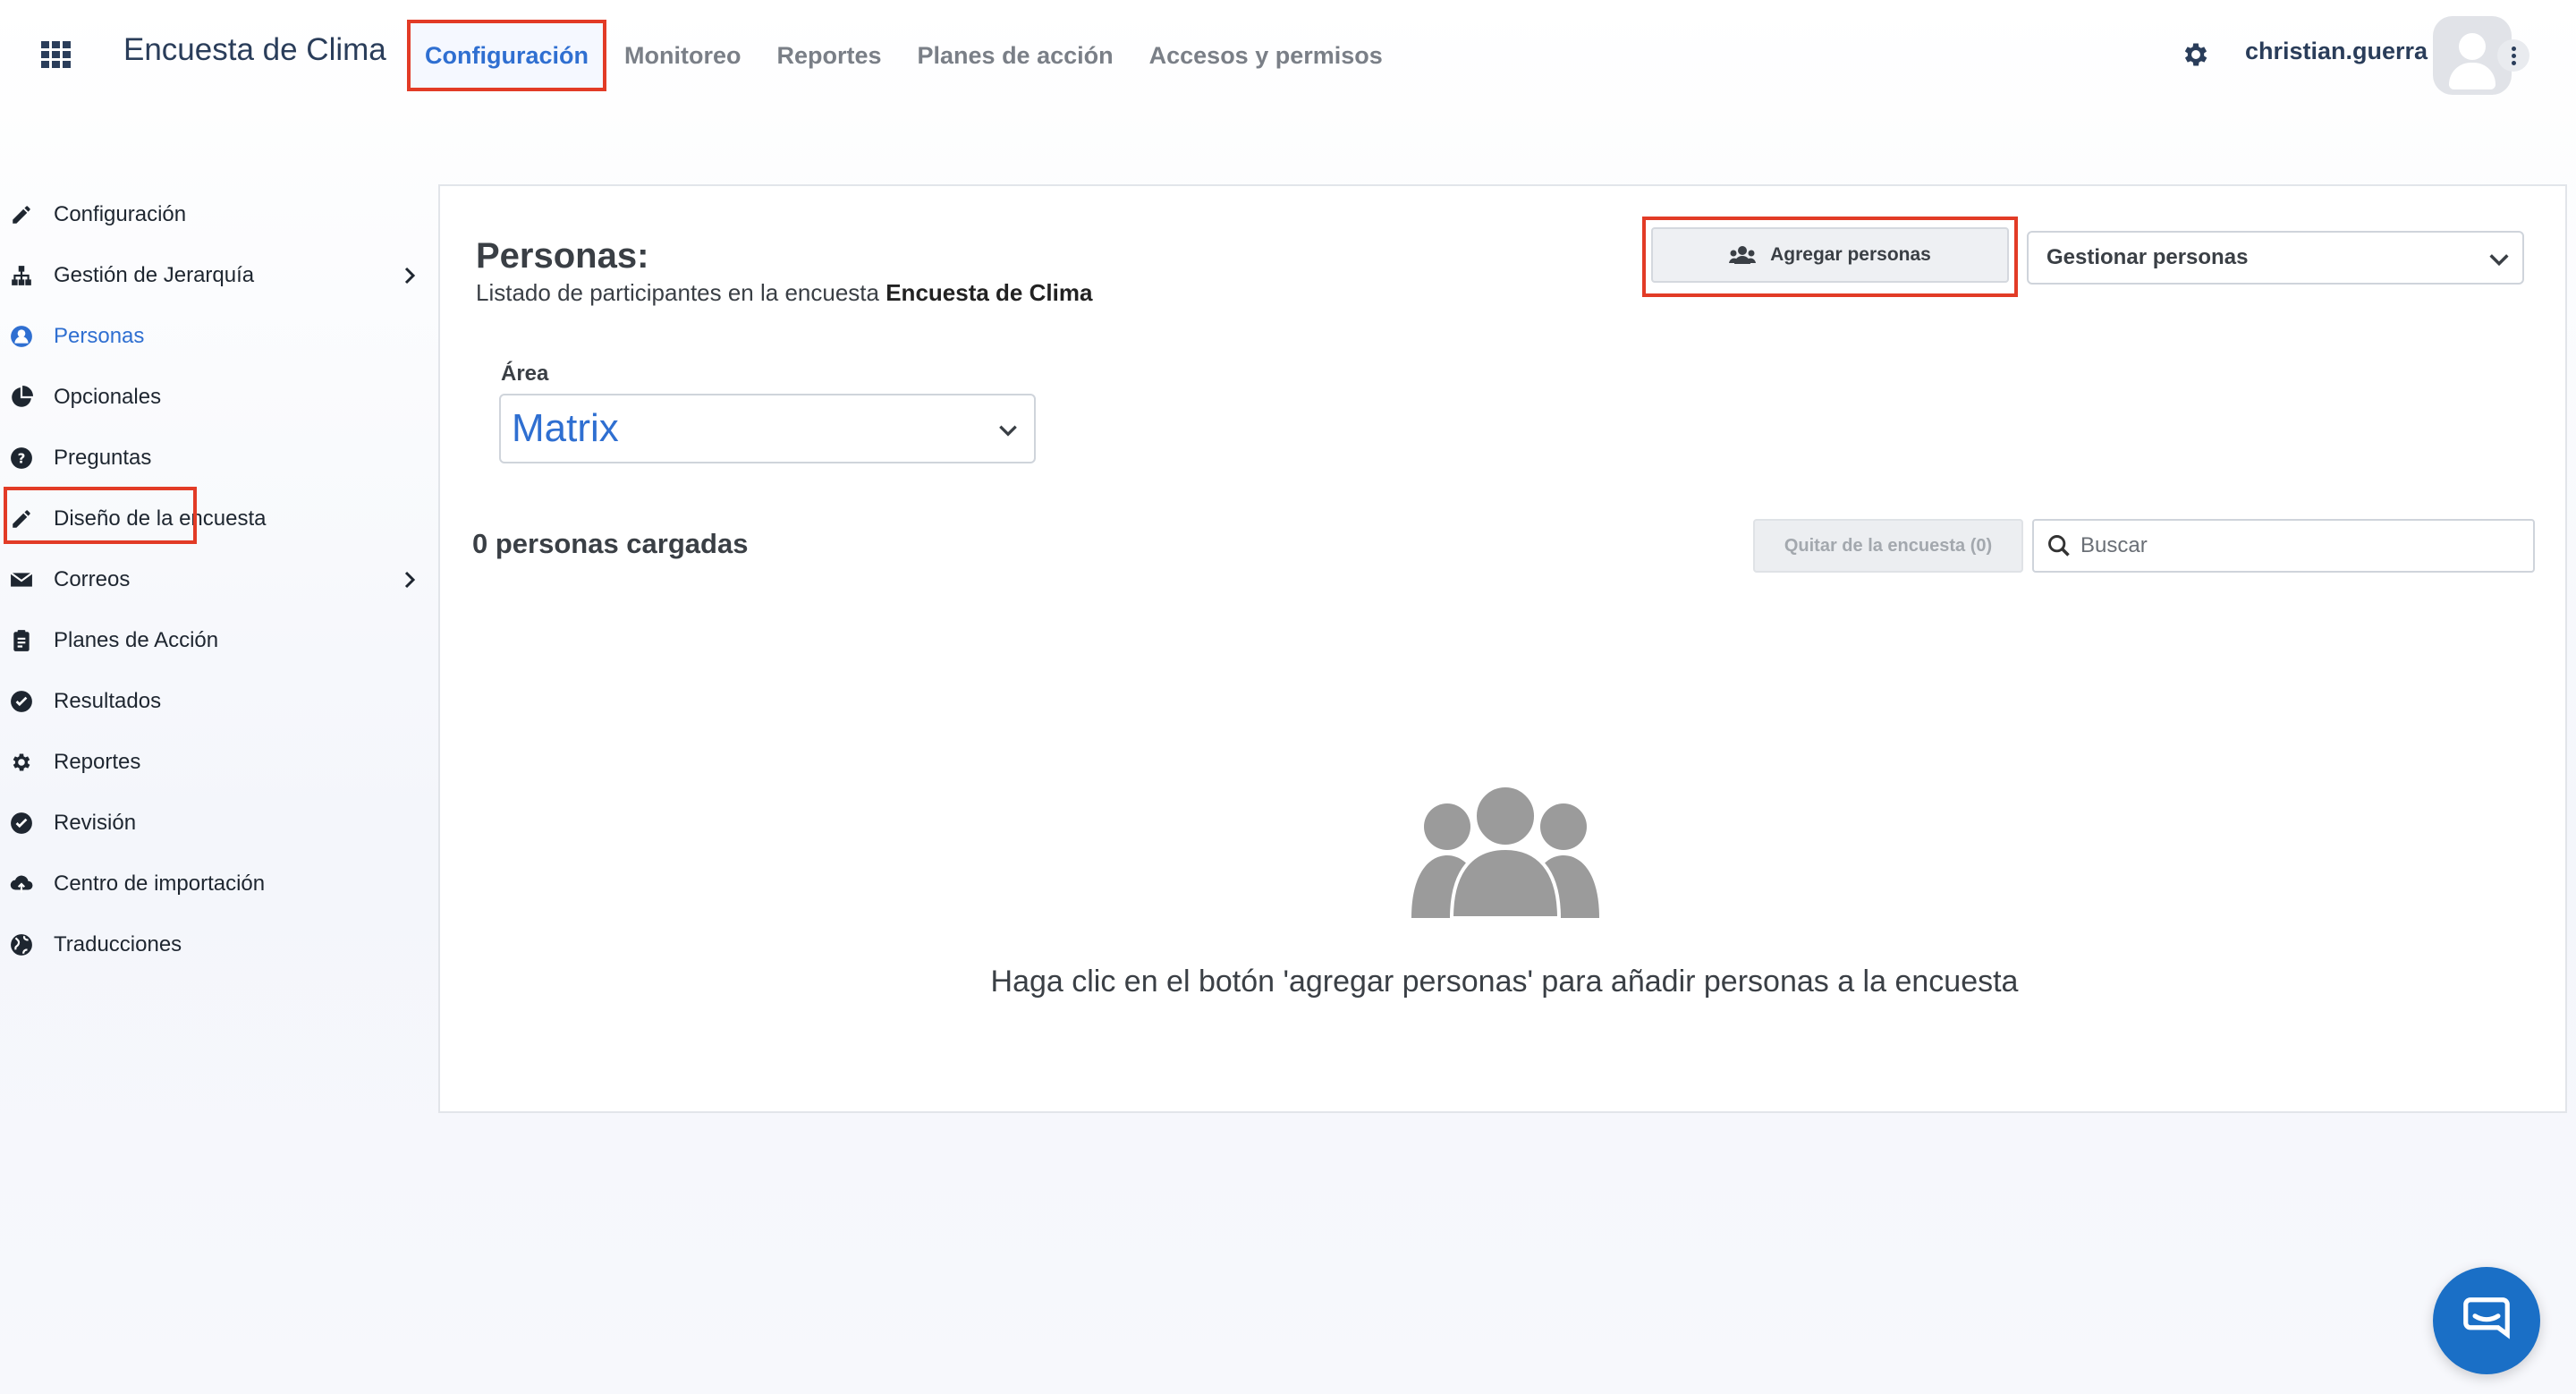  I want to click on manage-people-dropdown: Gestionar personas, so click(2275, 258).